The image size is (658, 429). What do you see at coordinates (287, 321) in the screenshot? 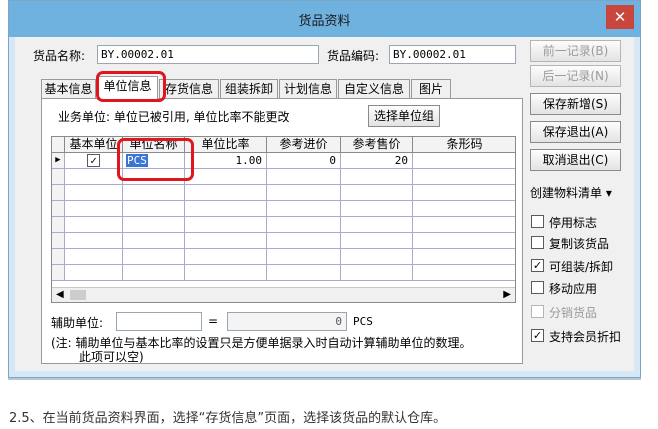
I see `aux-qty-field: 0` at bounding box center [287, 321].